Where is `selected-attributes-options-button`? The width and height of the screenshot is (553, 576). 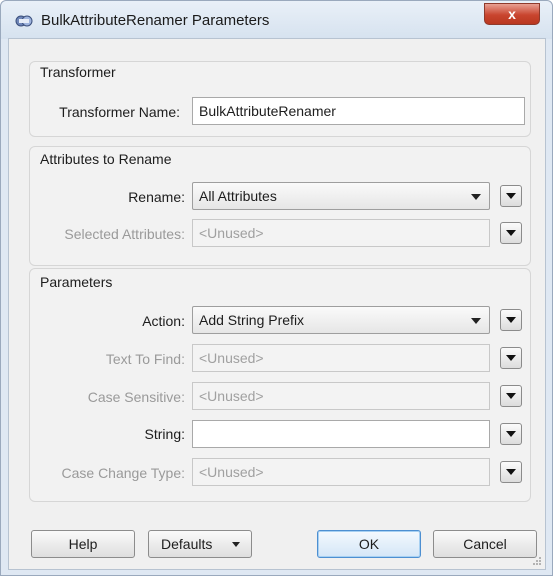 selected-attributes-options-button is located at coordinates (511, 233).